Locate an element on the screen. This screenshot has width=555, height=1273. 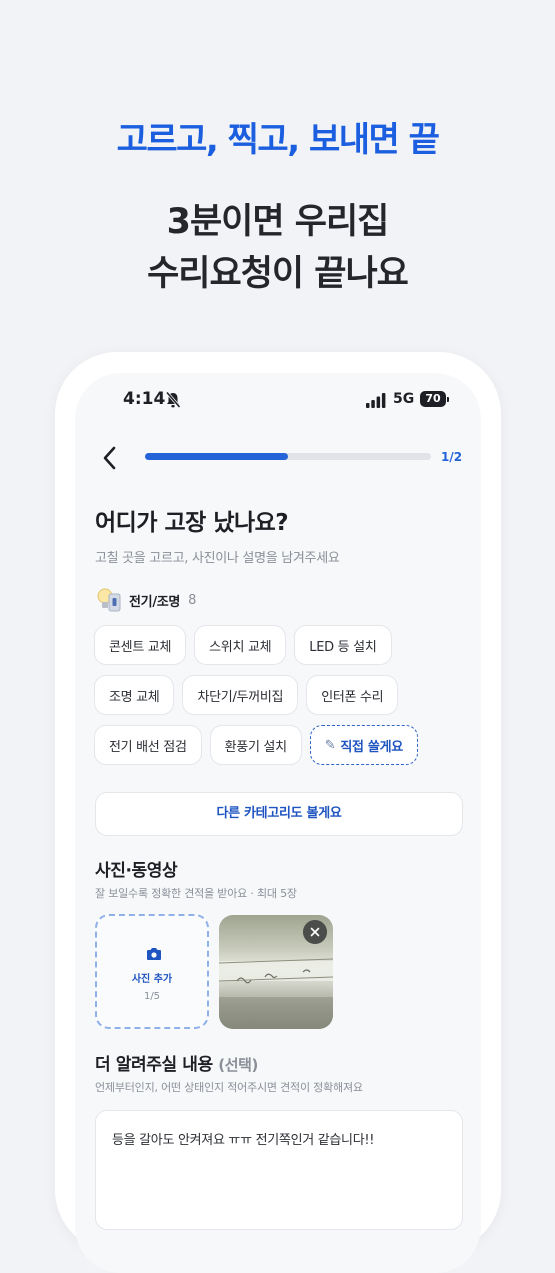
status-bar: 4:14 5G 70 is located at coordinates (278, 401).